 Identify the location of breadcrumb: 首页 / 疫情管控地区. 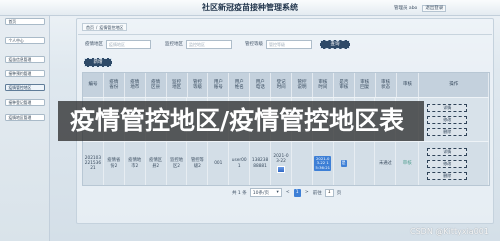
(105, 27).